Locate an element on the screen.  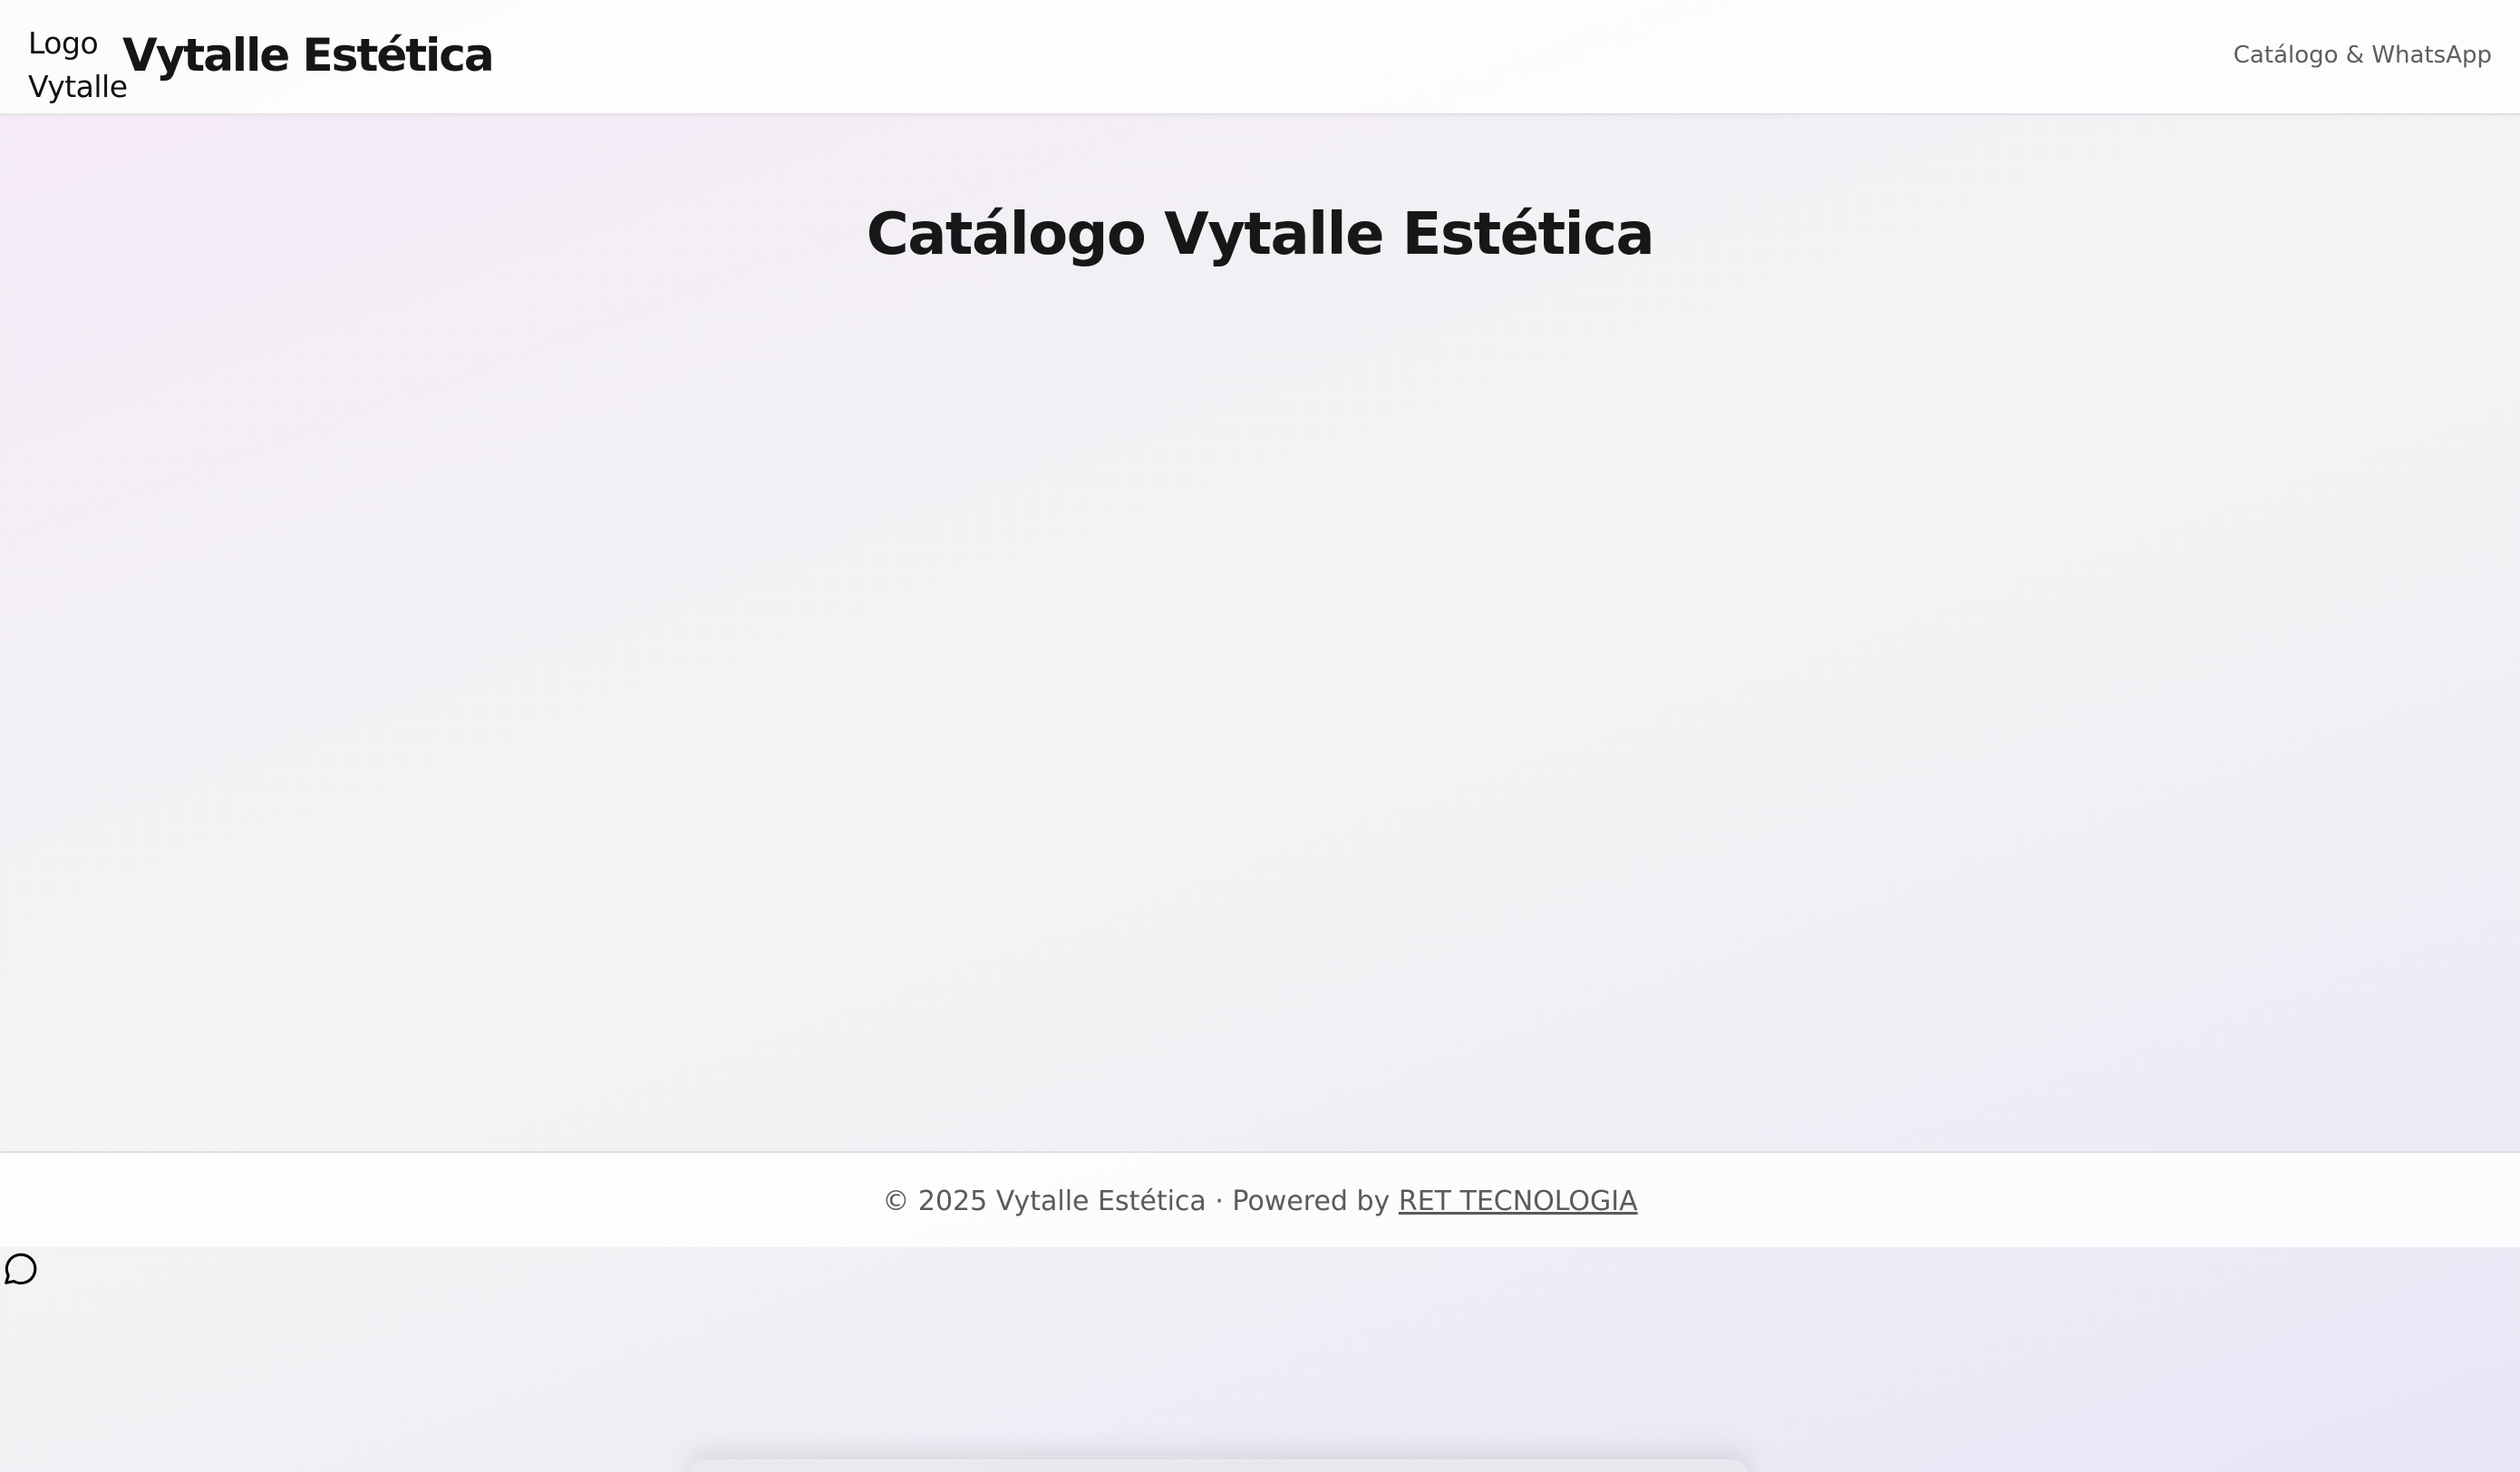
footer-copyright: © 2025 Vytalle Estética · Powered by is located at coordinates (1137, 1201).